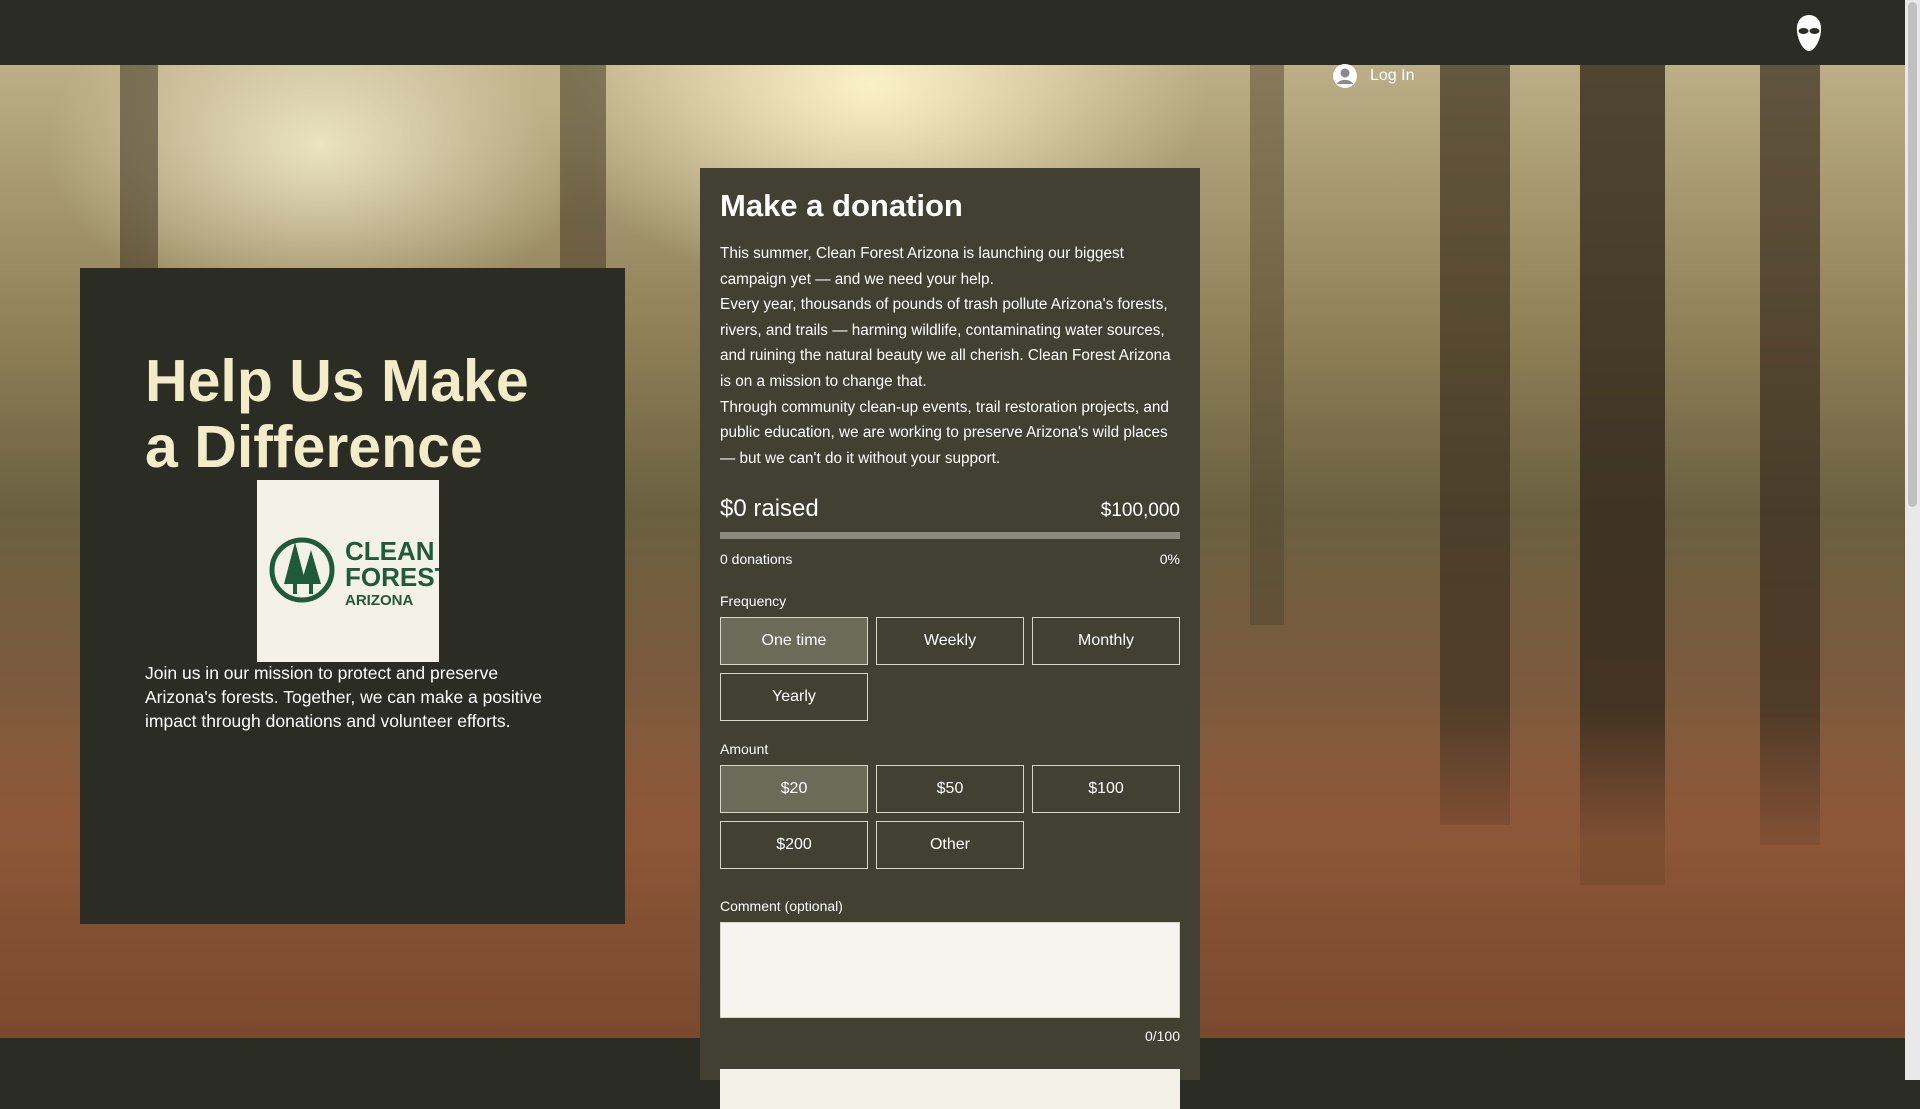 The image size is (1920, 1109). I want to click on svg-text: ARIZONA, so click(379, 600).